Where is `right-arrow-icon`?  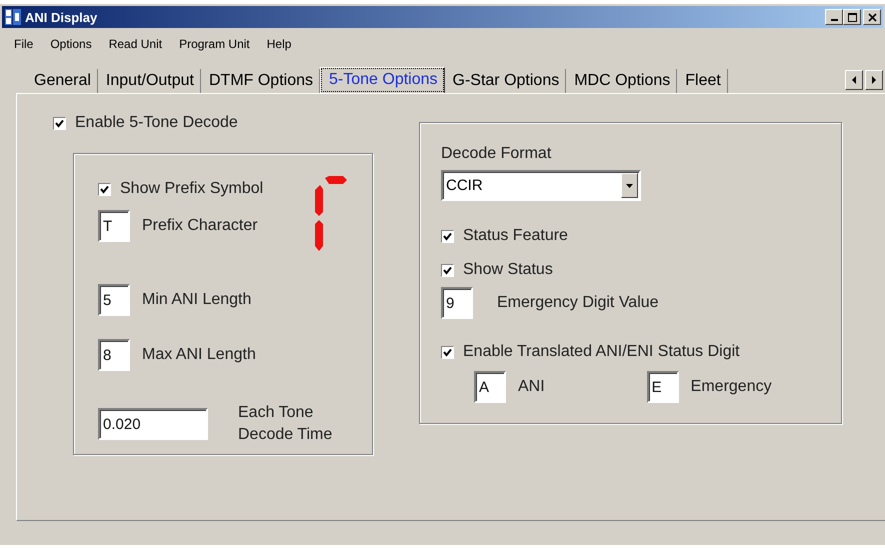
right-arrow-icon is located at coordinates (874, 80).